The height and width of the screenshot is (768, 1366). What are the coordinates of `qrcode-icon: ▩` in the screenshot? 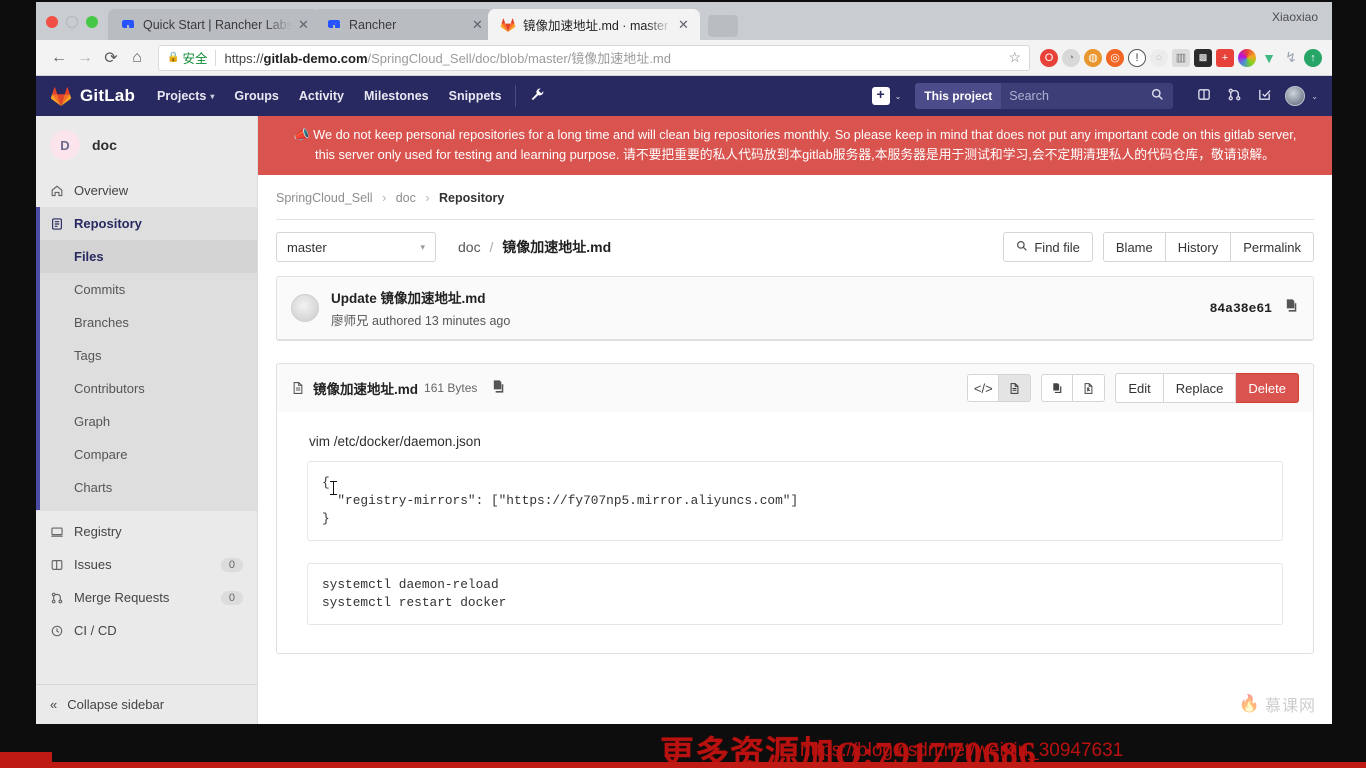 It's located at (1203, 57).